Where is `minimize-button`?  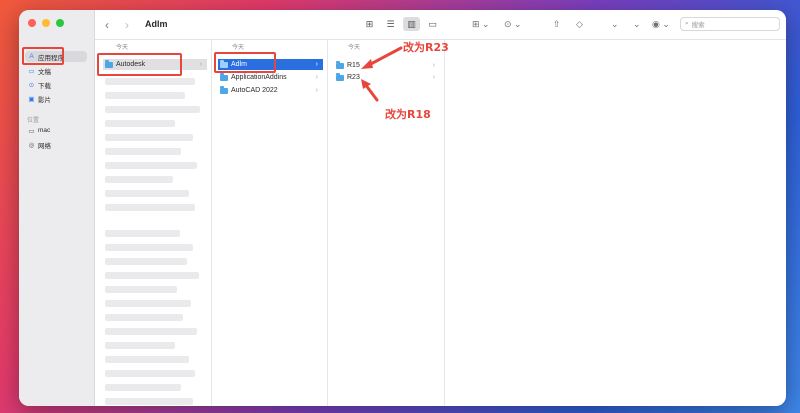 minimize-button is located at coordinates (46, 23).